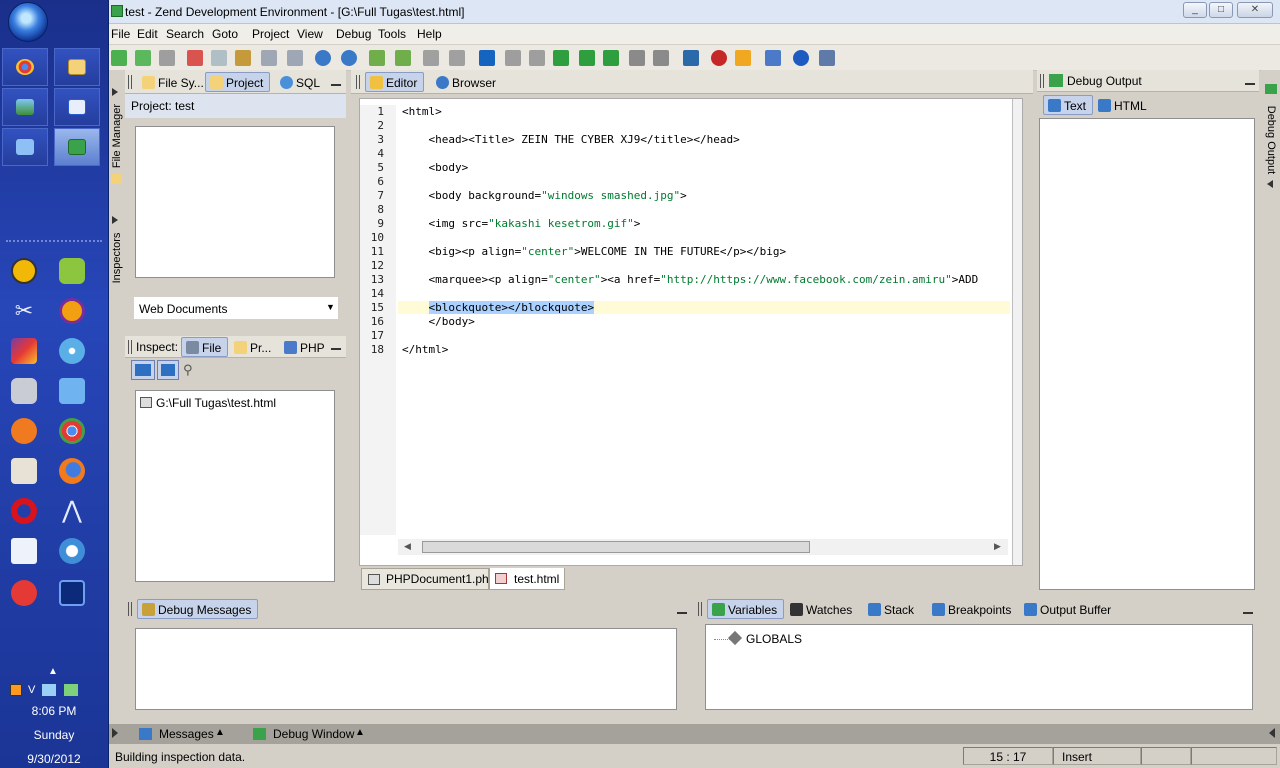  I want to click on profile-icon, so click(691, 58).